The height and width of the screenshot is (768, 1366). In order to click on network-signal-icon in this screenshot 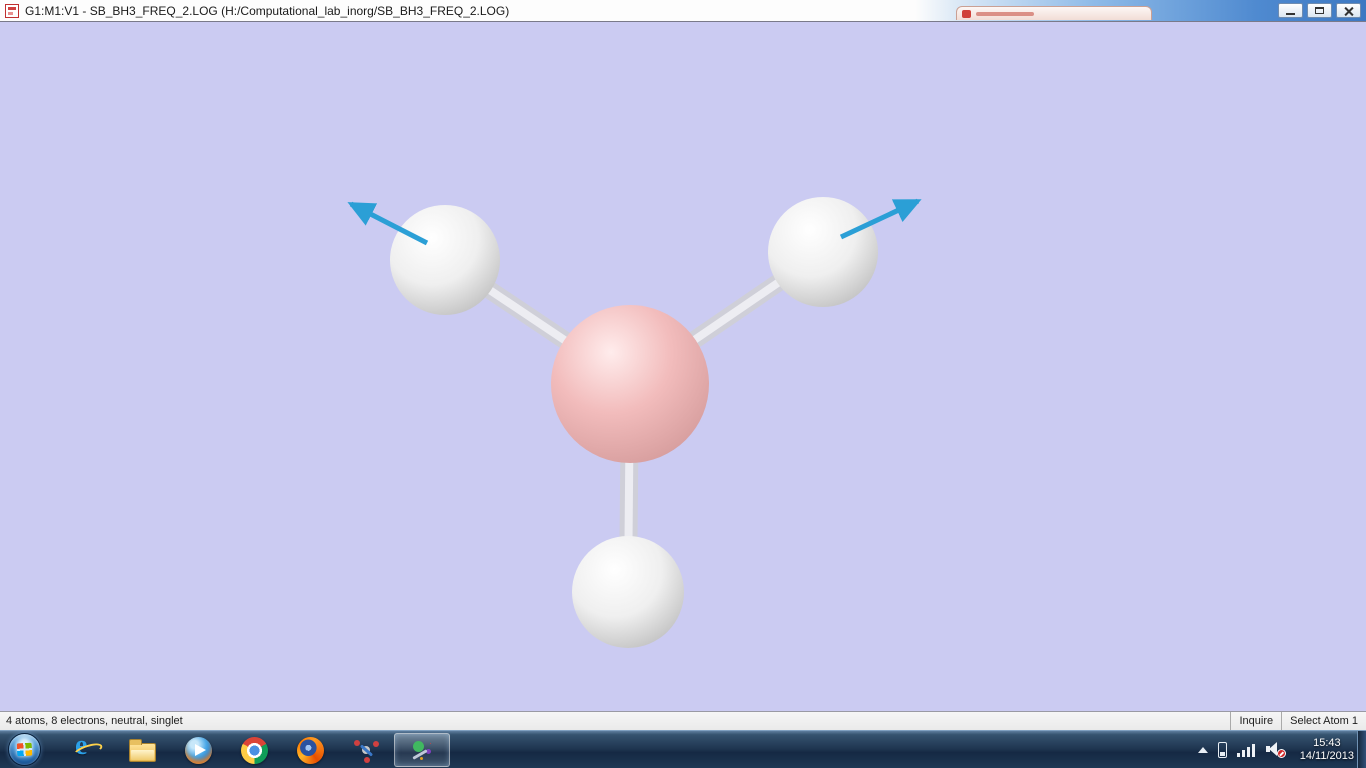, I will do `click(1246, 749)`.